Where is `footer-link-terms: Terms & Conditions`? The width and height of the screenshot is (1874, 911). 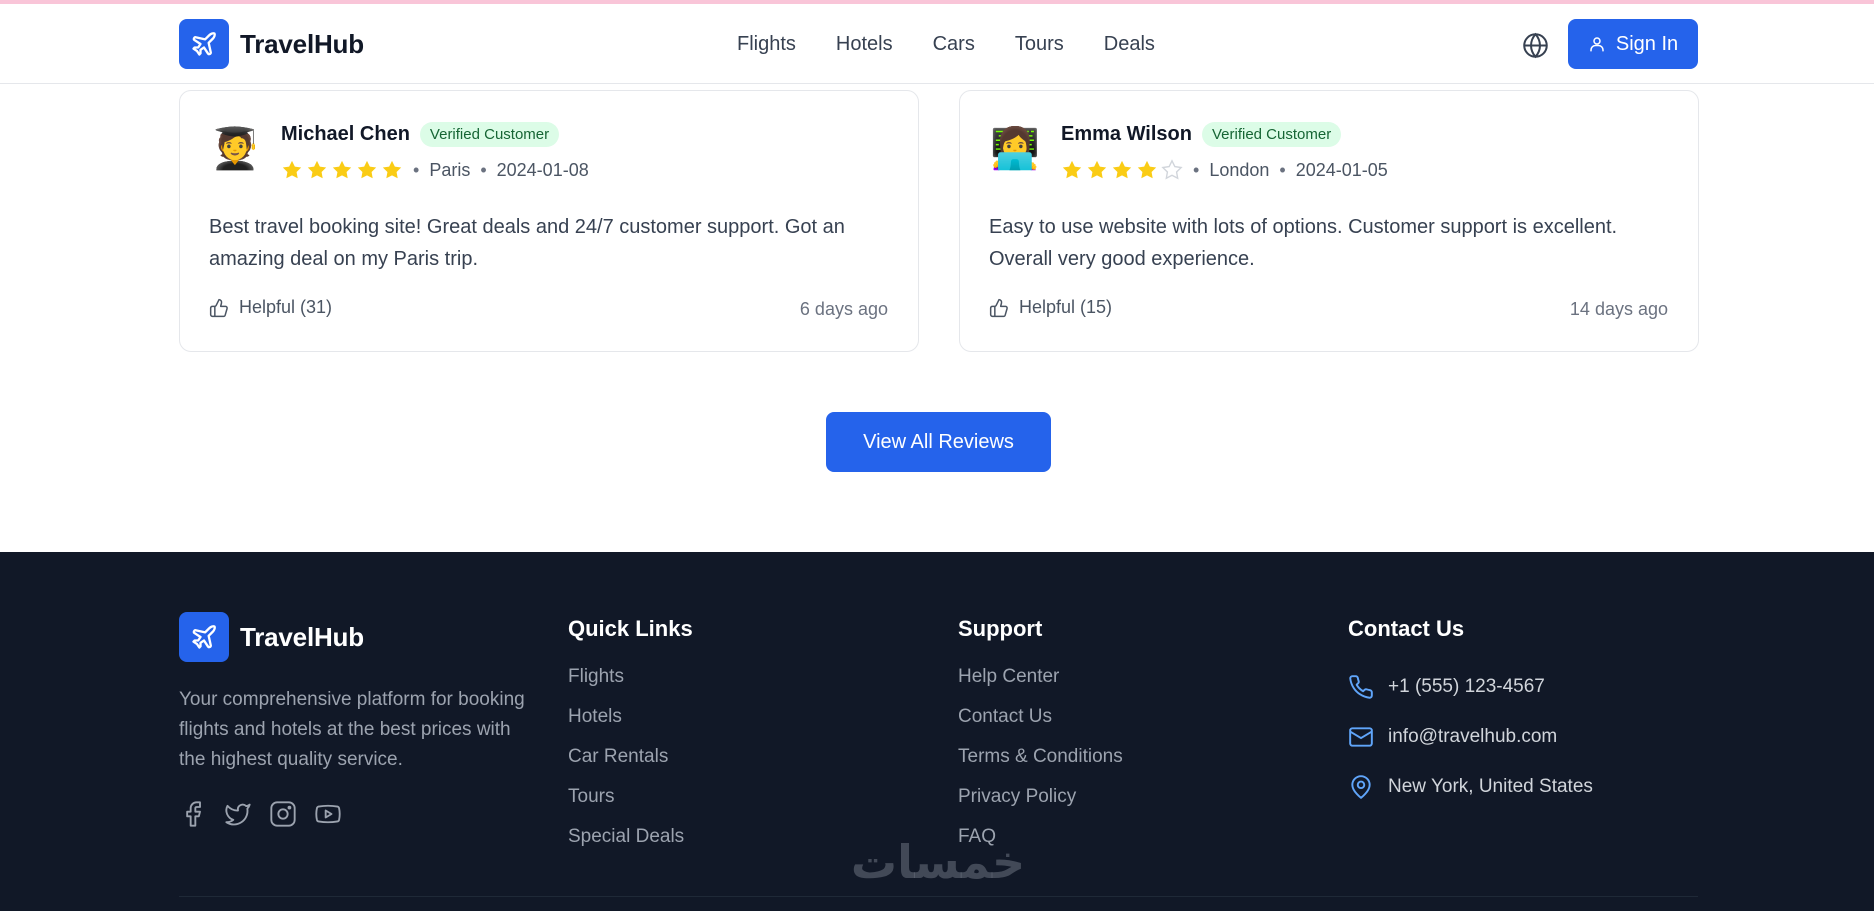 footer-link-terms: Terms & Conditions is located at coordinates (1040, 762).